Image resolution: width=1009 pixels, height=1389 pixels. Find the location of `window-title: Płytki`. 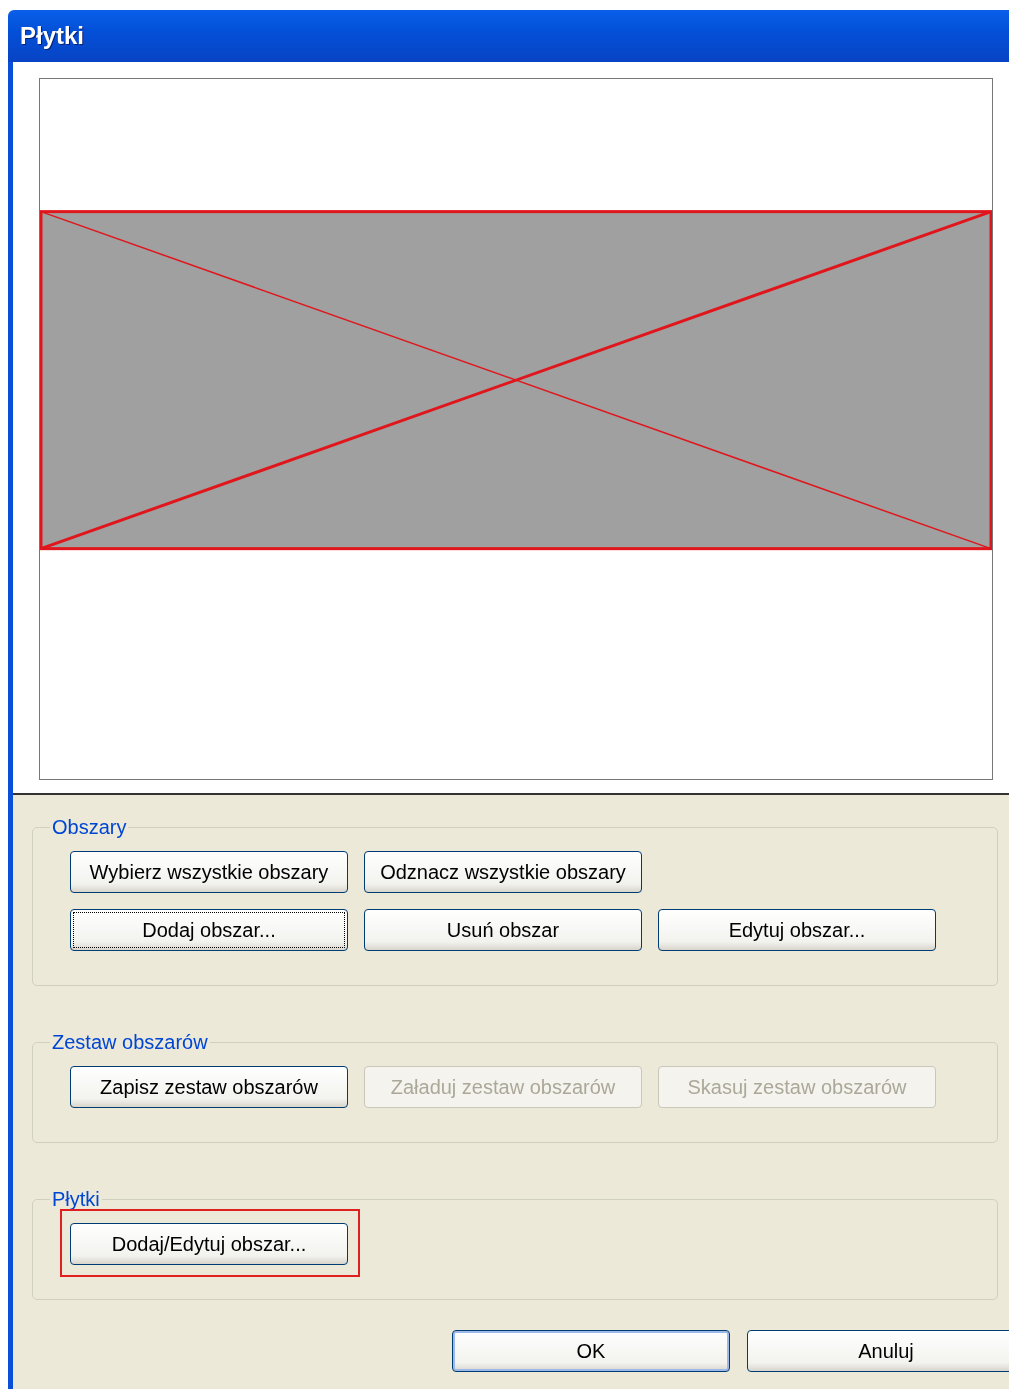

window-title: Płytki is located at coordinates (52, 36).